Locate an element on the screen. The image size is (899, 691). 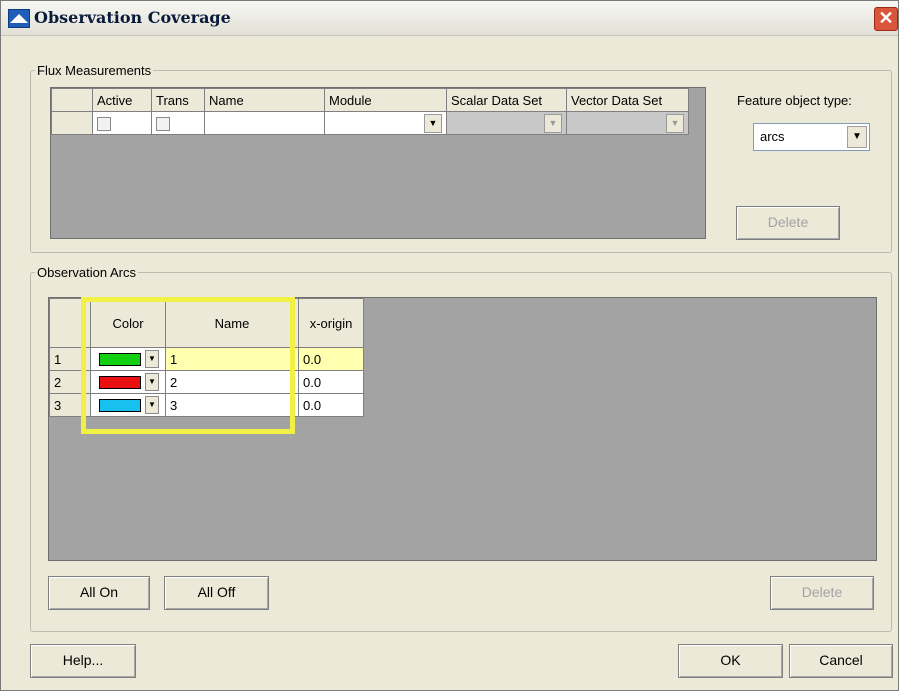
arc-name-cell: 2 is located at coordinates (232, 382).